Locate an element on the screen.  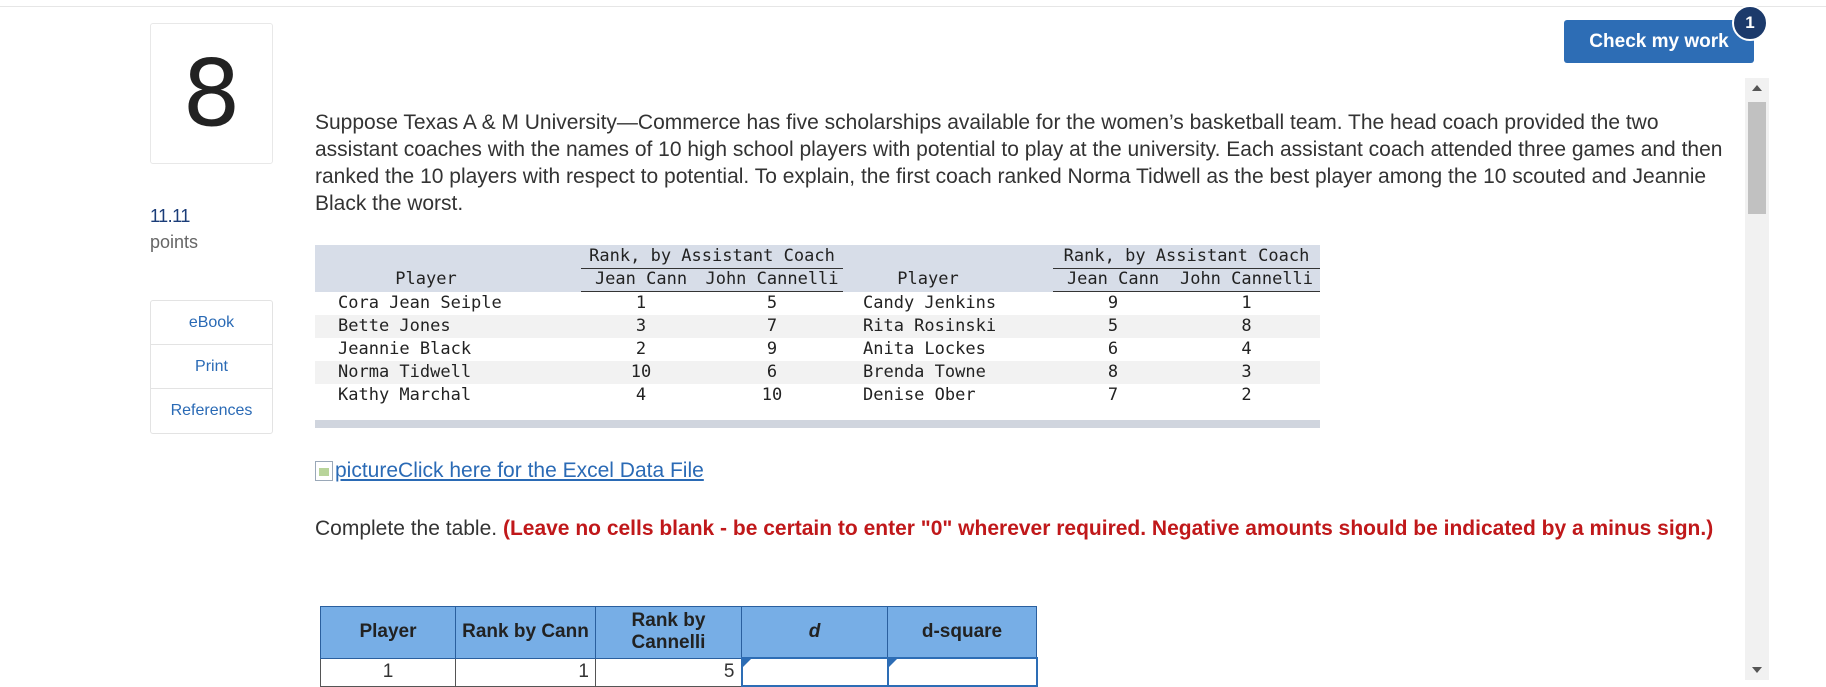
player-name-left: Norma Tidwell is located at coordinates (405, 372).